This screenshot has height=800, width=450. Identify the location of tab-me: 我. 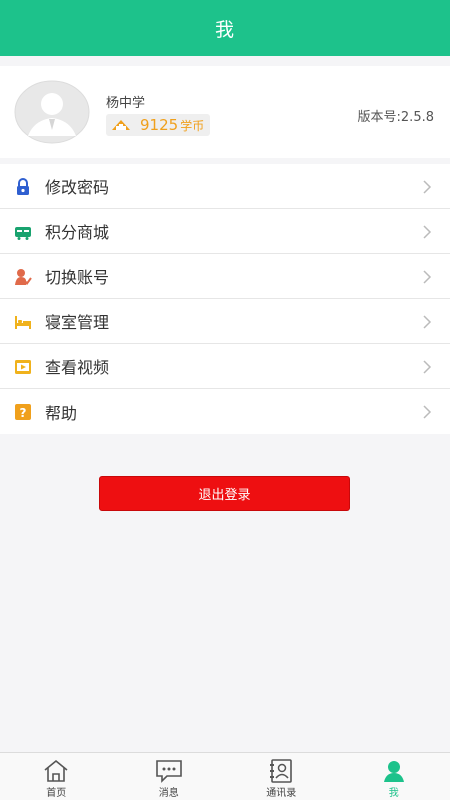
(394, 776).